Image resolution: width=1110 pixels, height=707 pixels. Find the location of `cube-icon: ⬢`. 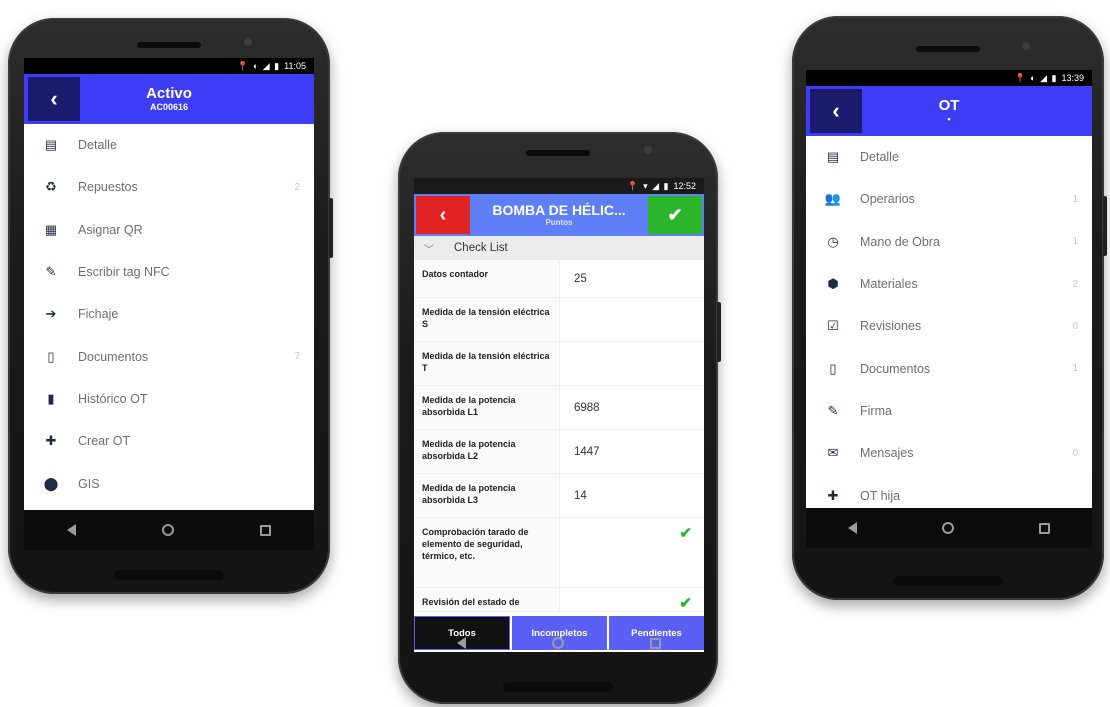

cube-icon: ⬢ is located at coordinates (833, 284).